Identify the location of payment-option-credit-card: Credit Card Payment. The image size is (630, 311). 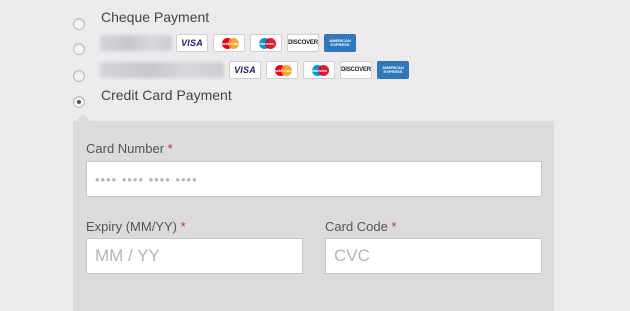
(152, 97).